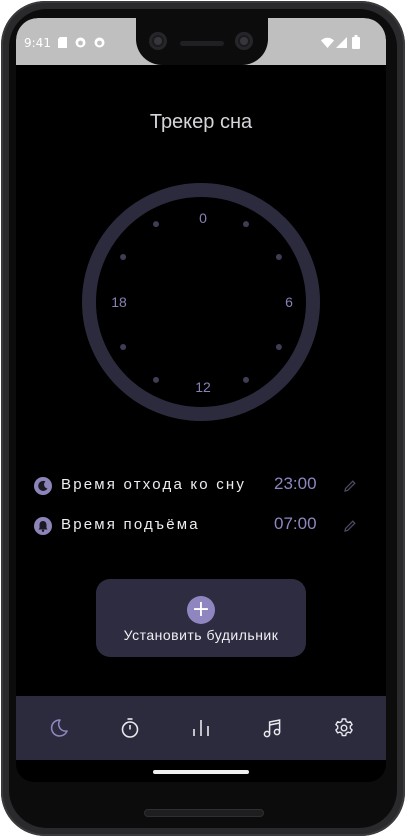 The width and height of the screenshot is (406, 837). Describe the element at coordinates (295, 524) in the screenshot. I see `wakeup-value: 07:00` at that location.